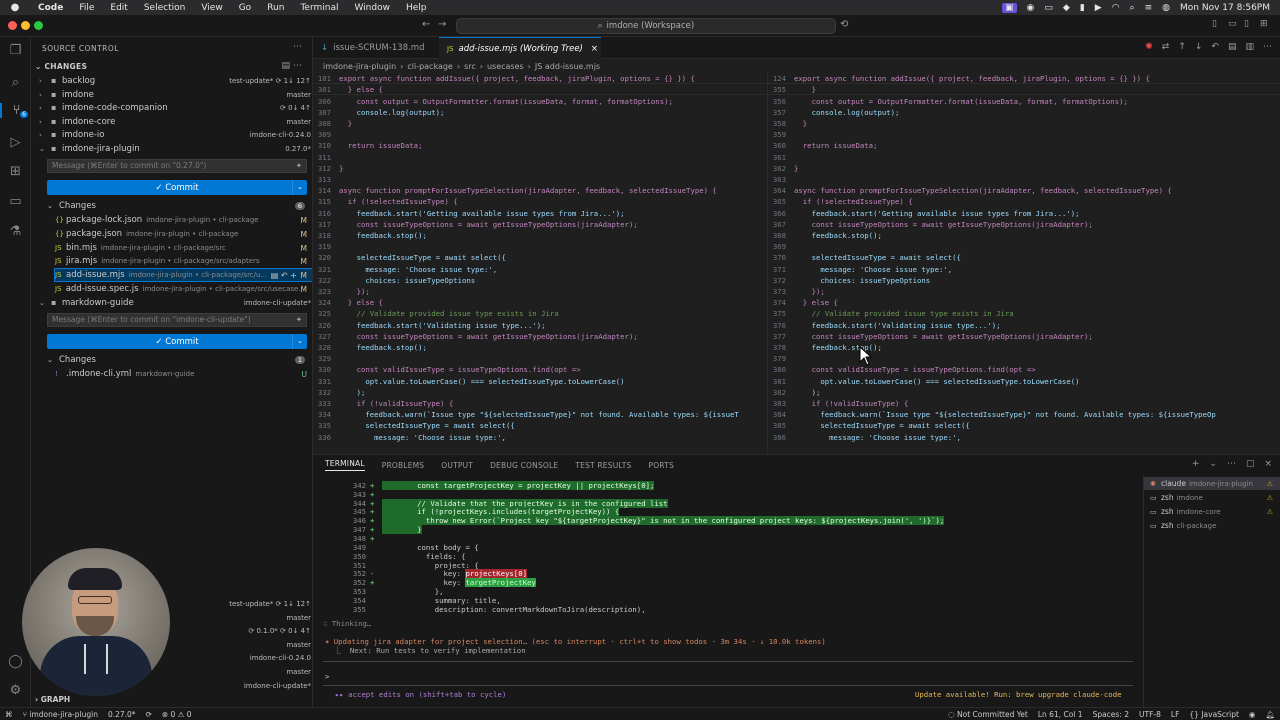  Describe the element at coordinates (1024, 168) in the screenshot. I see `code-line: 362}` at that location.